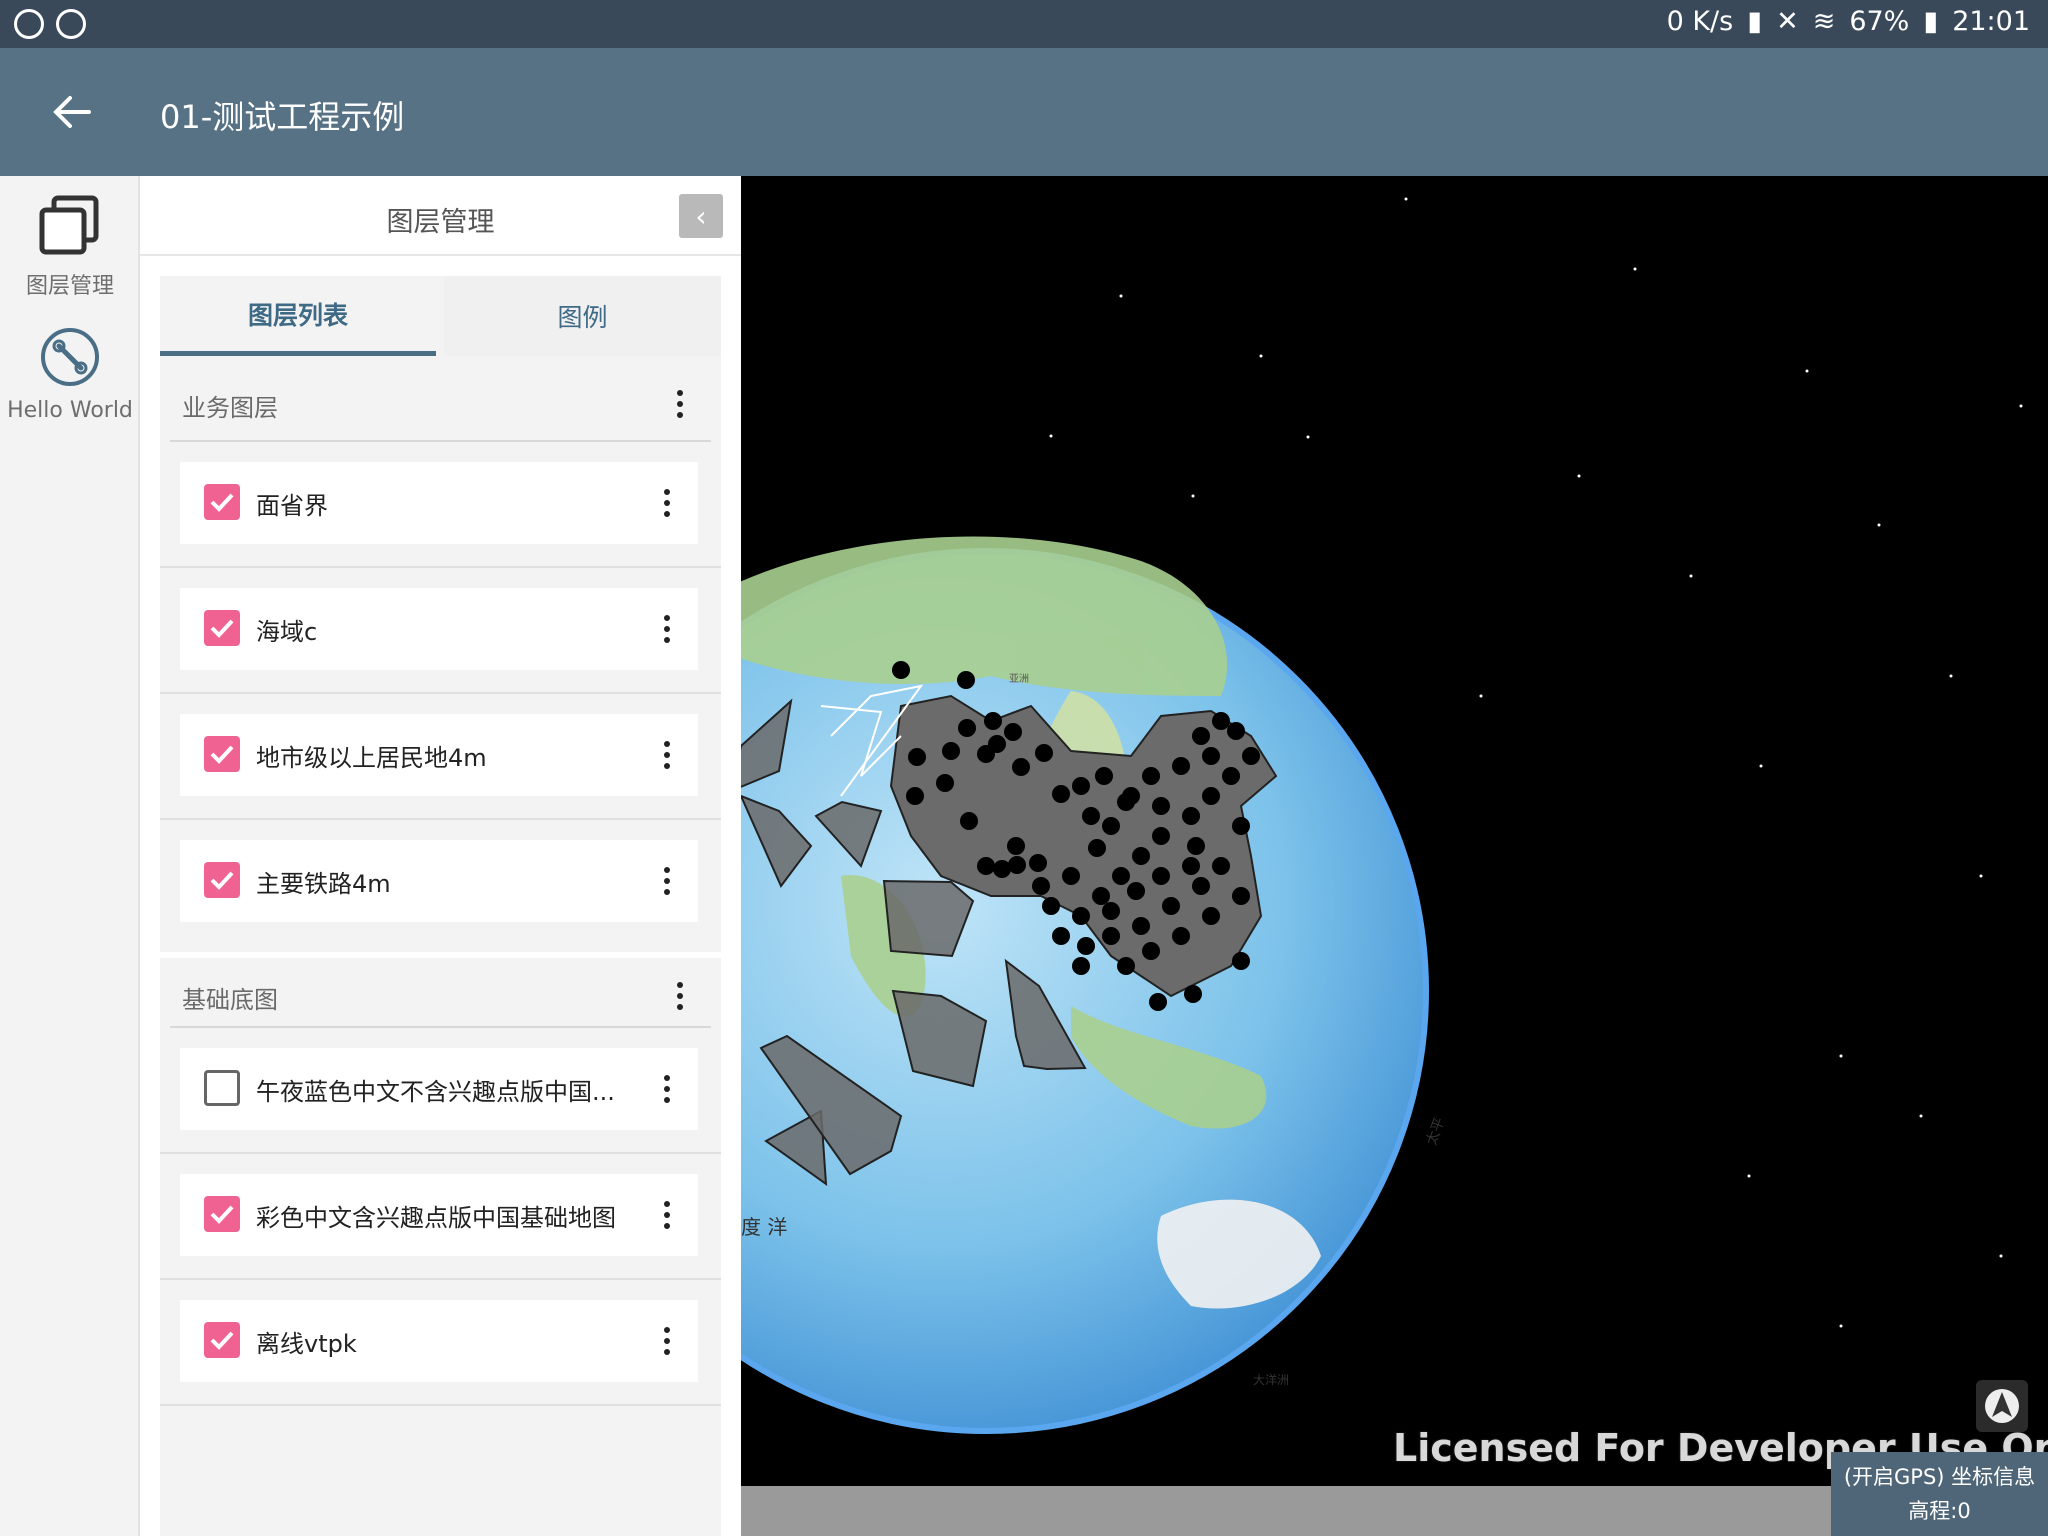  What do you see at coordinates (1436, 1132) in the screenshot?
I see `map-label-pacific: 太平` at bounding box center [1436, 1132].